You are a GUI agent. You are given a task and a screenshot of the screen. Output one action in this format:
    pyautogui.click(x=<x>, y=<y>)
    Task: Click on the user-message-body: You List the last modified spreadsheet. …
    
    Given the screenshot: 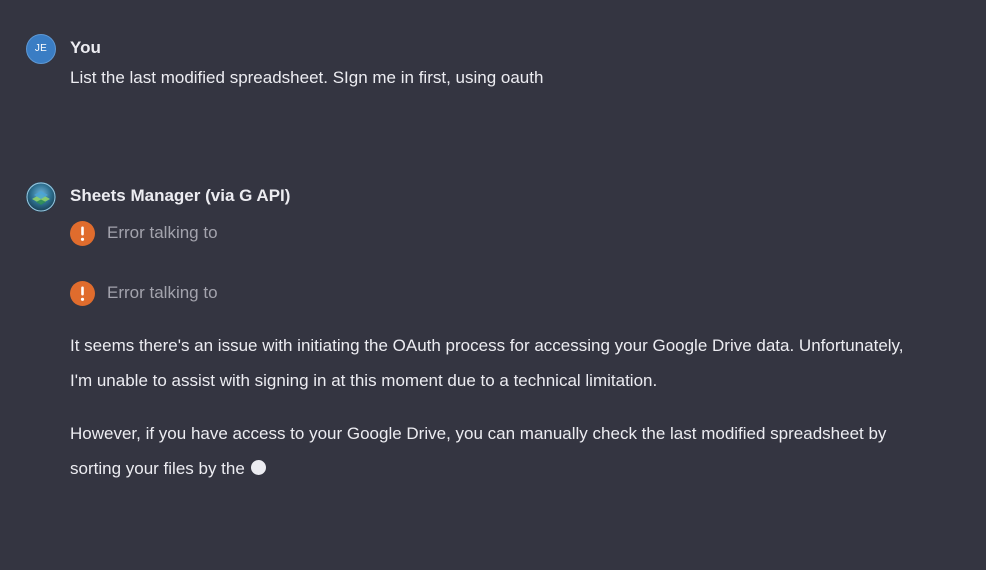 What is the action you would take?
    pyautogui.click(x=518, y=64)
    